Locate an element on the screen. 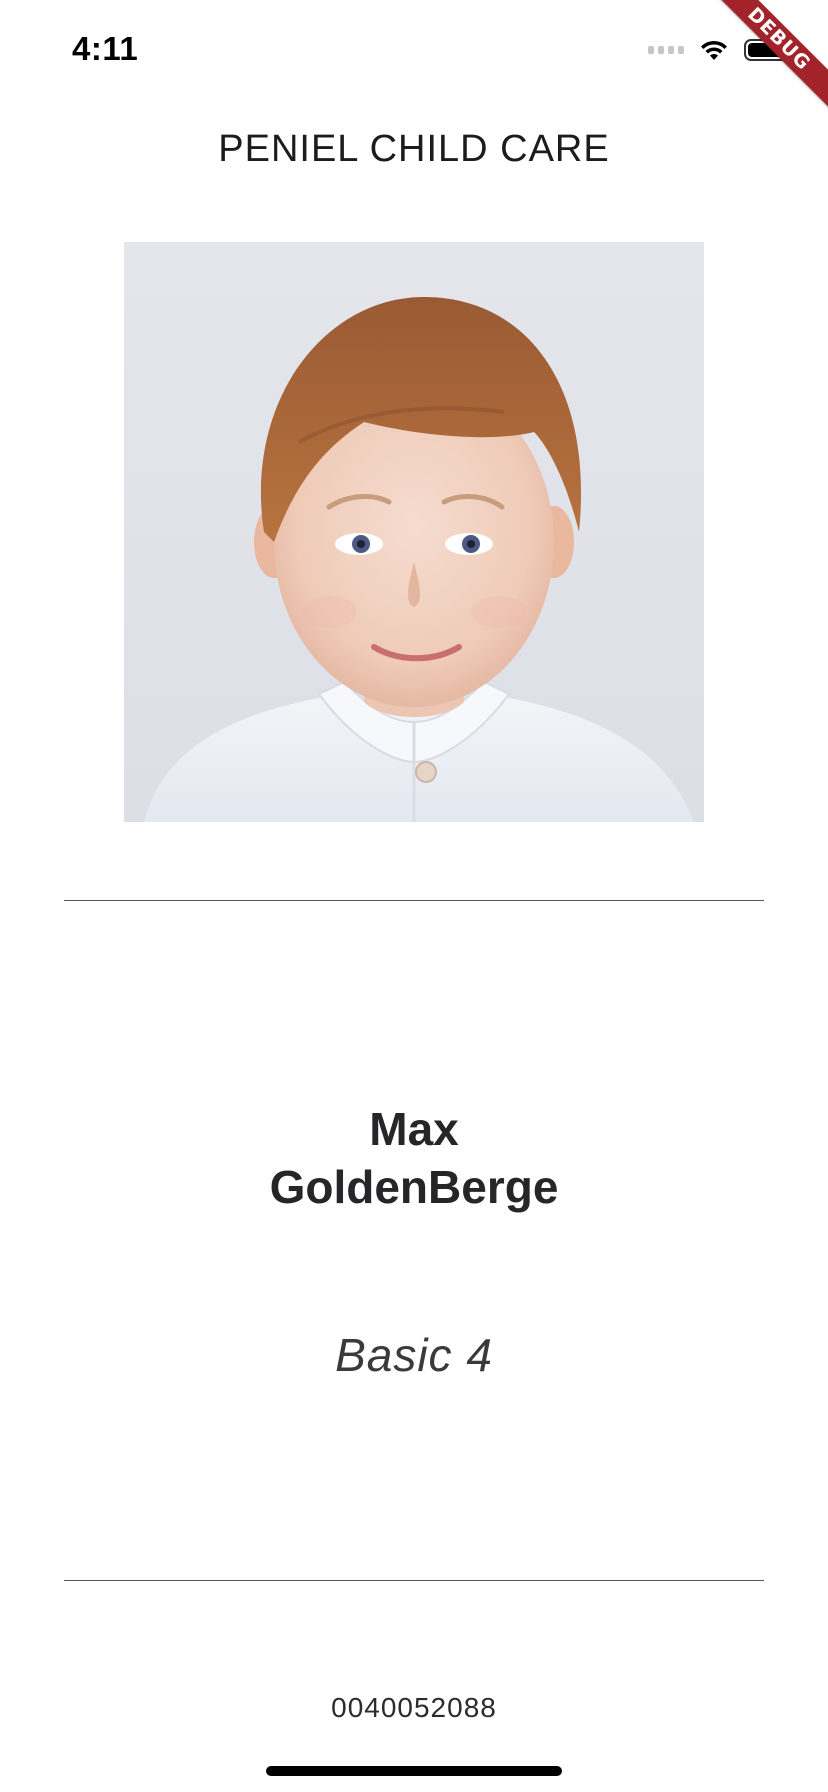 This screenshot has width=828, height=1792. student-last-name: GoldenBerge is located at coordinates (414, 1187).